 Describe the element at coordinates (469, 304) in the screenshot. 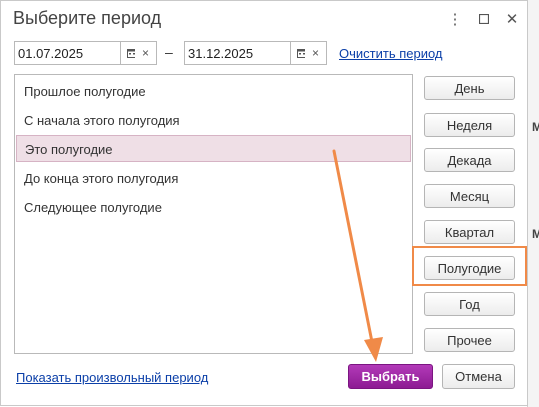

I see `year-button: Год` at that location.